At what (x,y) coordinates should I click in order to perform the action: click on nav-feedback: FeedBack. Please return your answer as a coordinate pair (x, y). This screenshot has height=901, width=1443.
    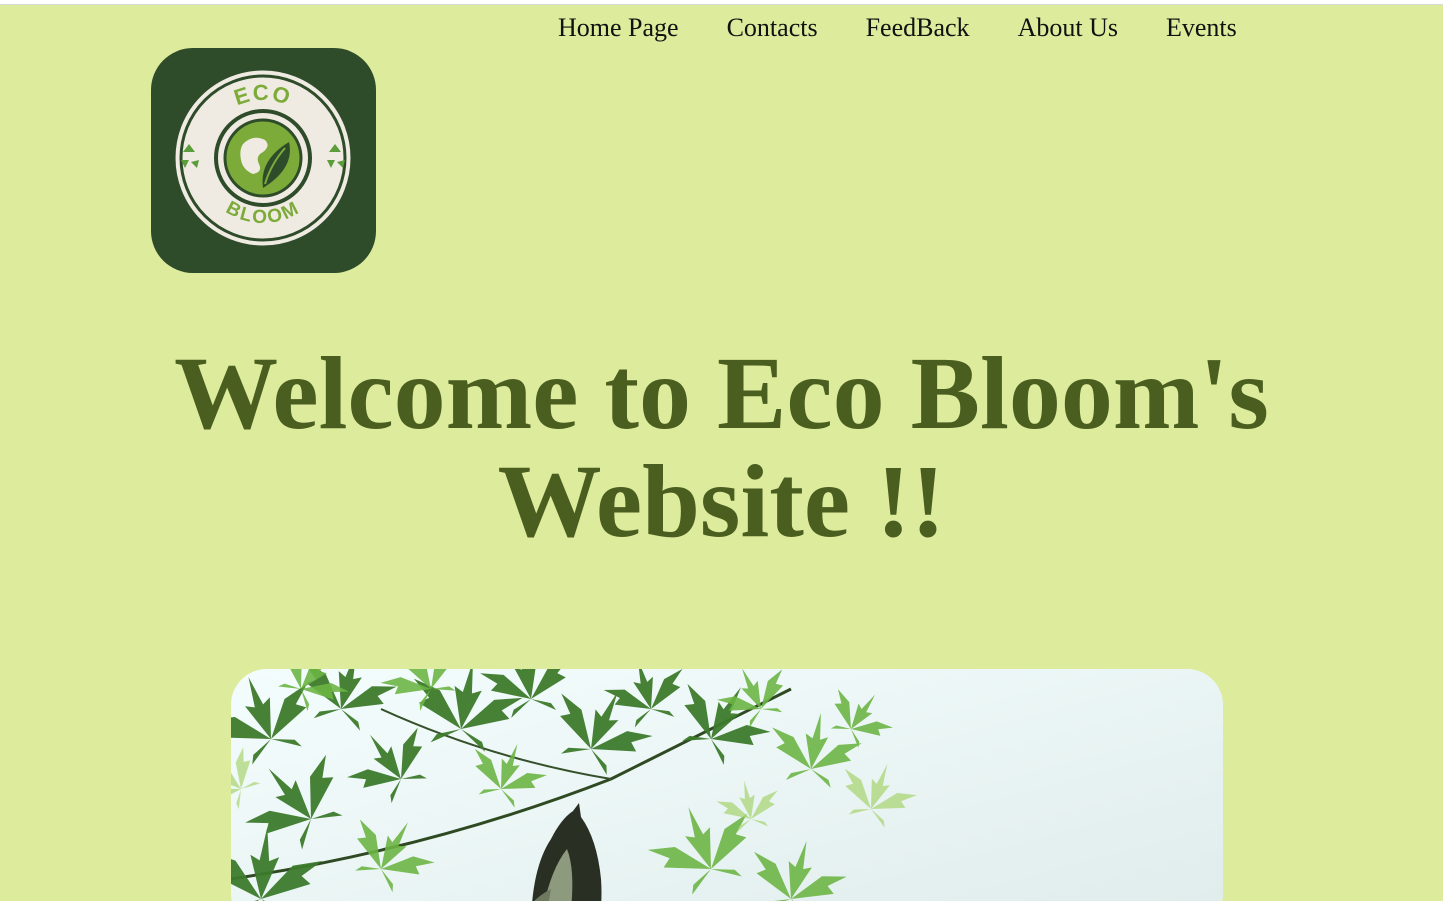
    Looking at the image, I should click on (918, 28).